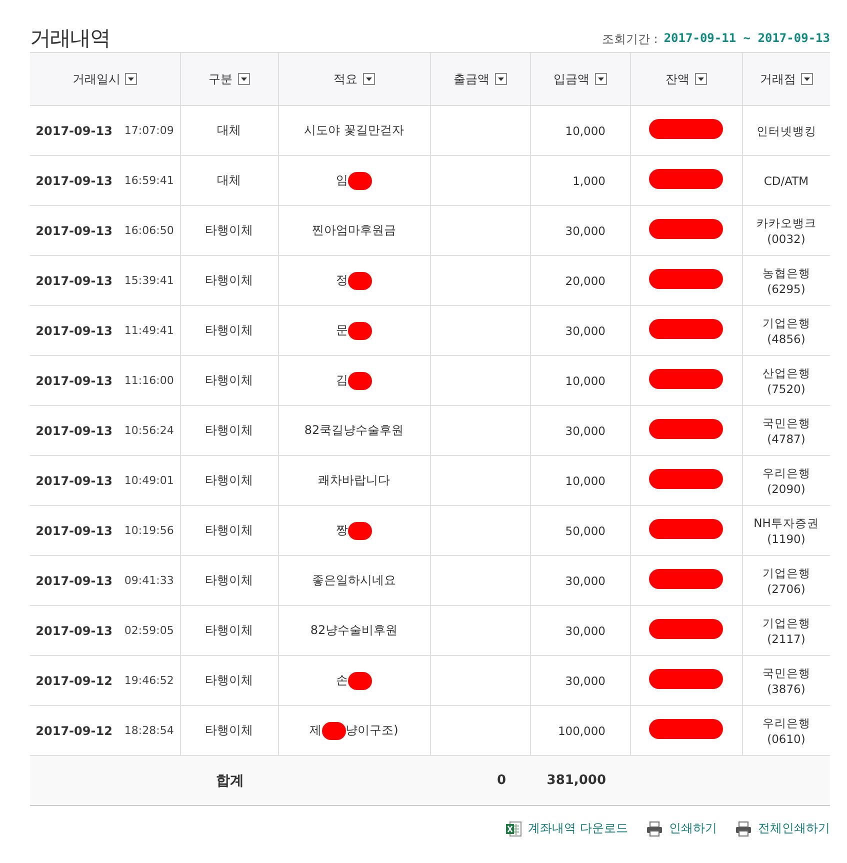 The height and width of the screenshot is (863, 847). I want to click on branch-text: CD/ATM, so click(786, 180).